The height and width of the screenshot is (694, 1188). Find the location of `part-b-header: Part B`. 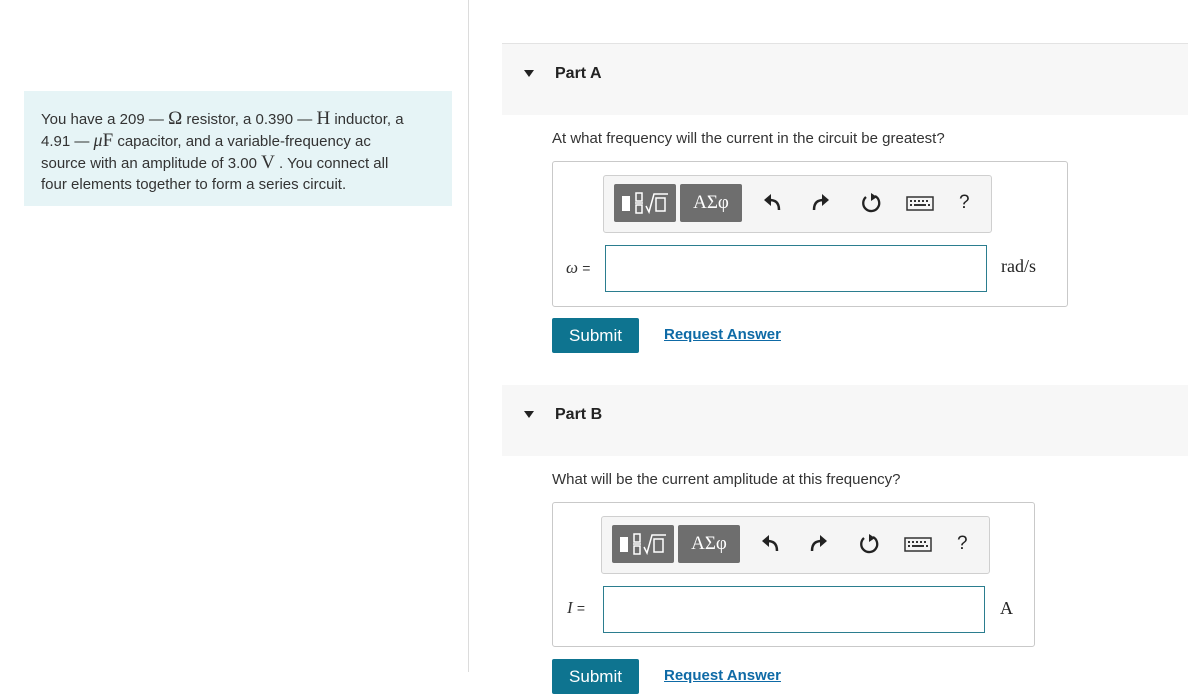

part-b-header: Part B is located at coordinates (845, 420).